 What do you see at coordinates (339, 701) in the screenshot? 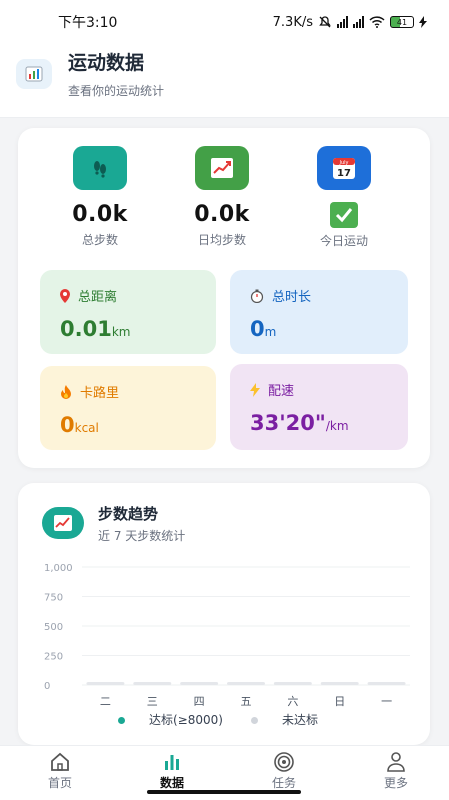
I see `x-tick-label: 日` at bounding box center [339, 701].